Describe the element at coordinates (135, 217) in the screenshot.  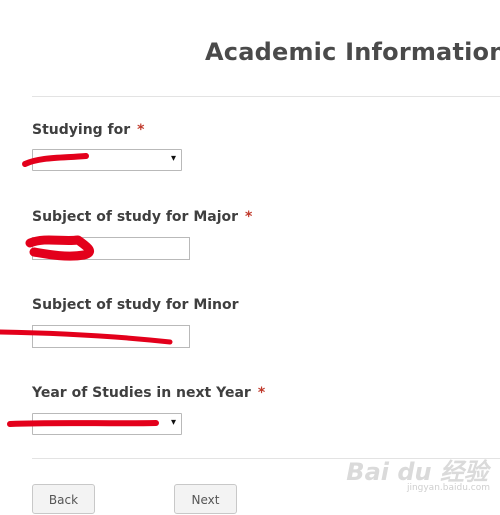
I see `major-label-text: Subject of study for Major` at that location.